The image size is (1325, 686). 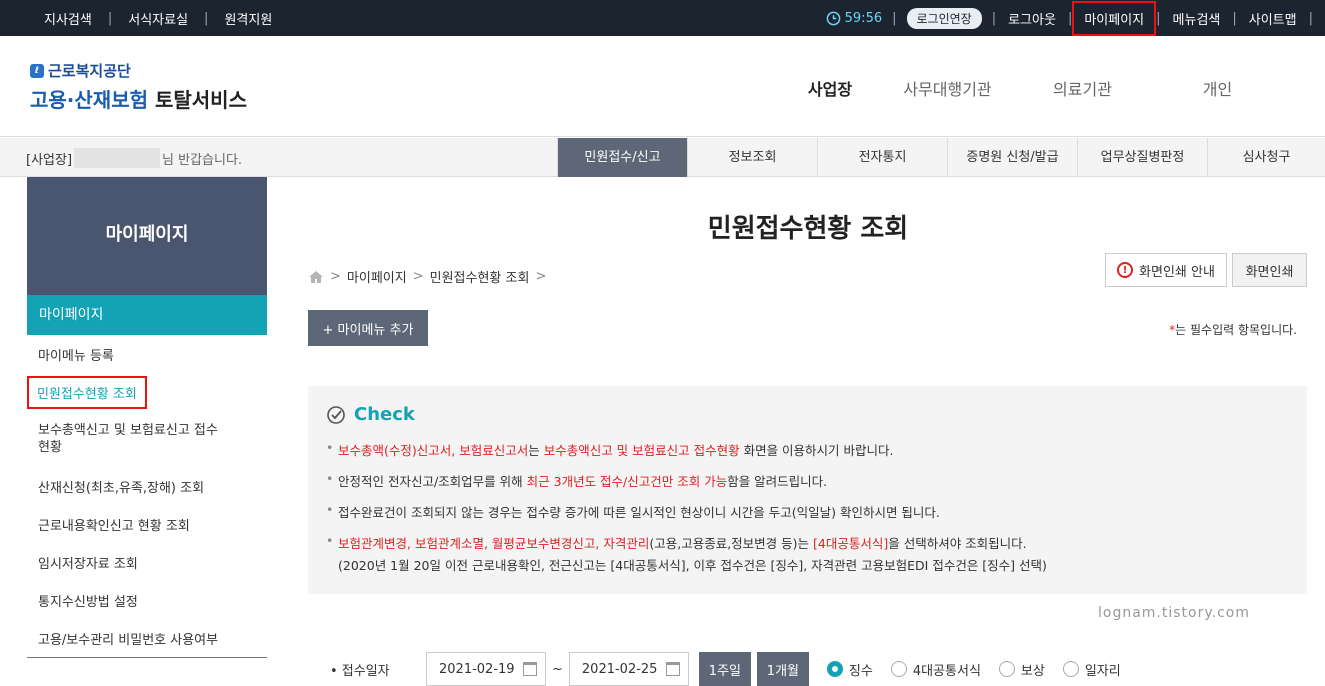 What do you see at coordinates (1269, 270) in the screenshot?
I see `print-button: 화면인쇄` at bounding box center [1269, 270].